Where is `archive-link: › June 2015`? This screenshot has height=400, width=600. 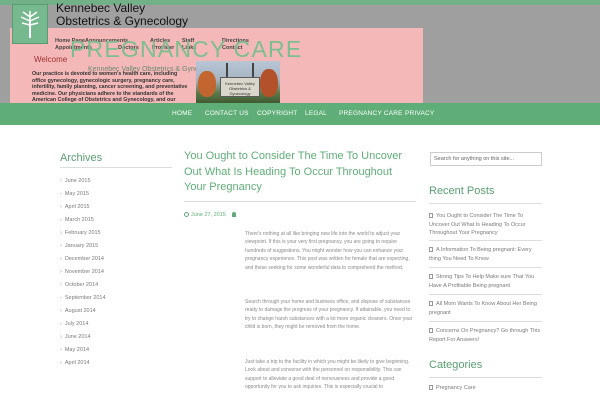 archive-link: › June 2015 is located at coordinates (75, 181).